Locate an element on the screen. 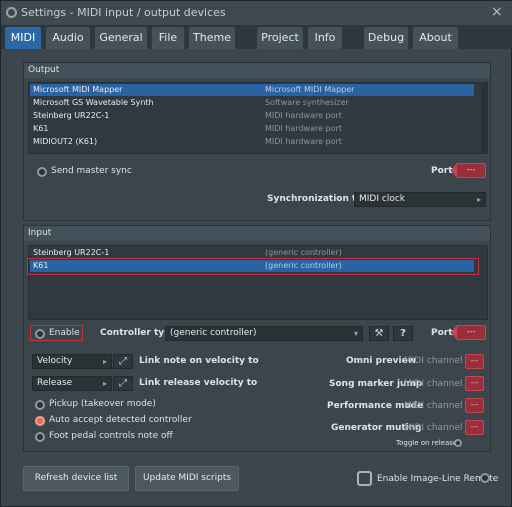 The width and height of the screenshot is (512, 507). sync-type-value: MIDI clock is located at coordinates (382, 199).